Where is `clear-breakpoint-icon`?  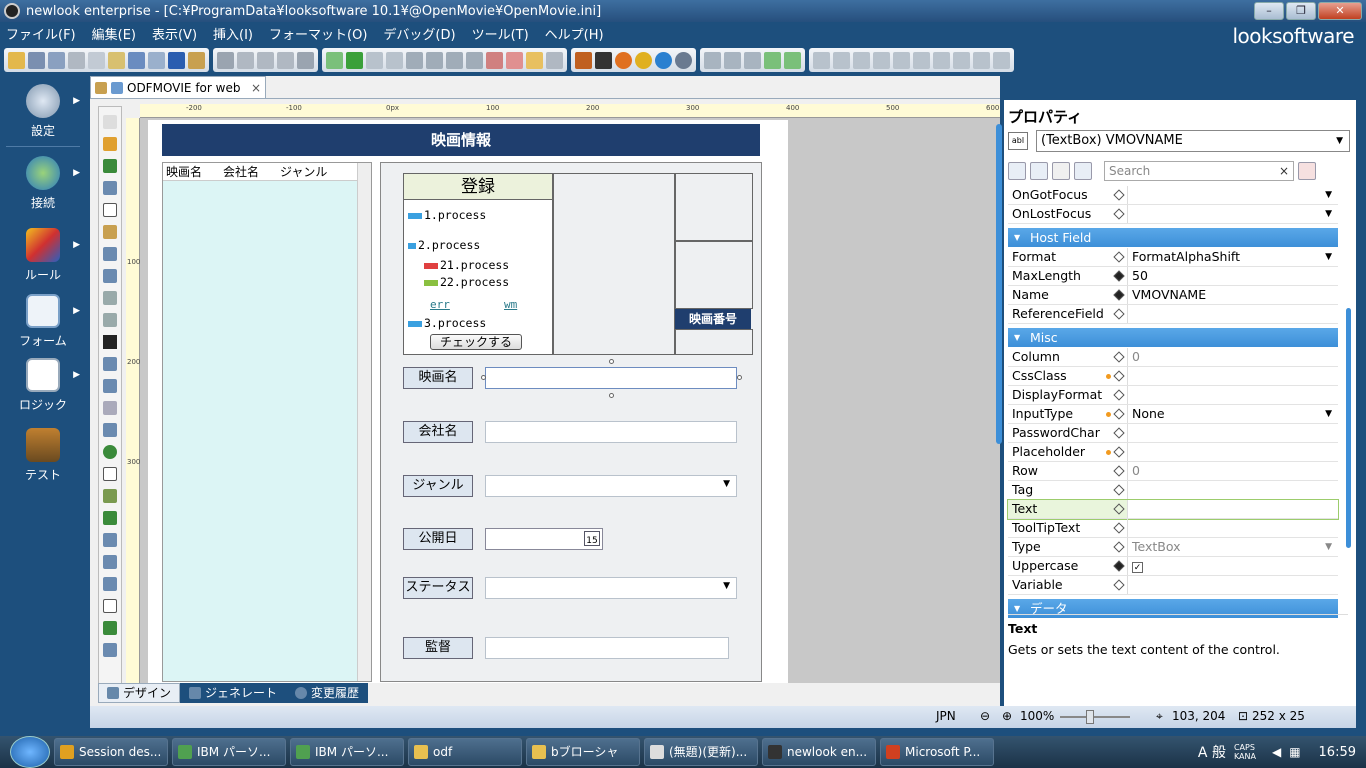 clear-breakpoint-icon is located at coordinates (514, 60).